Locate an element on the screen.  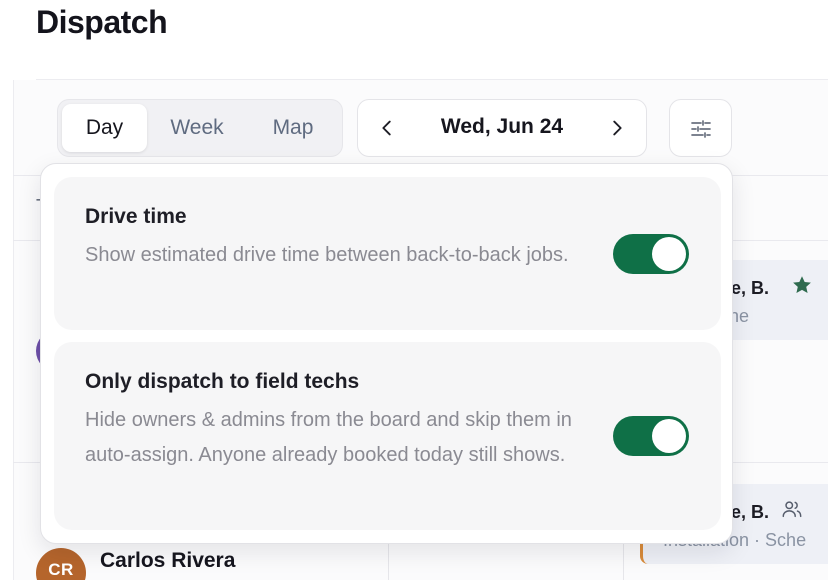
setting-title: Only dispatch to field techs is located at coordinates (222, 381).